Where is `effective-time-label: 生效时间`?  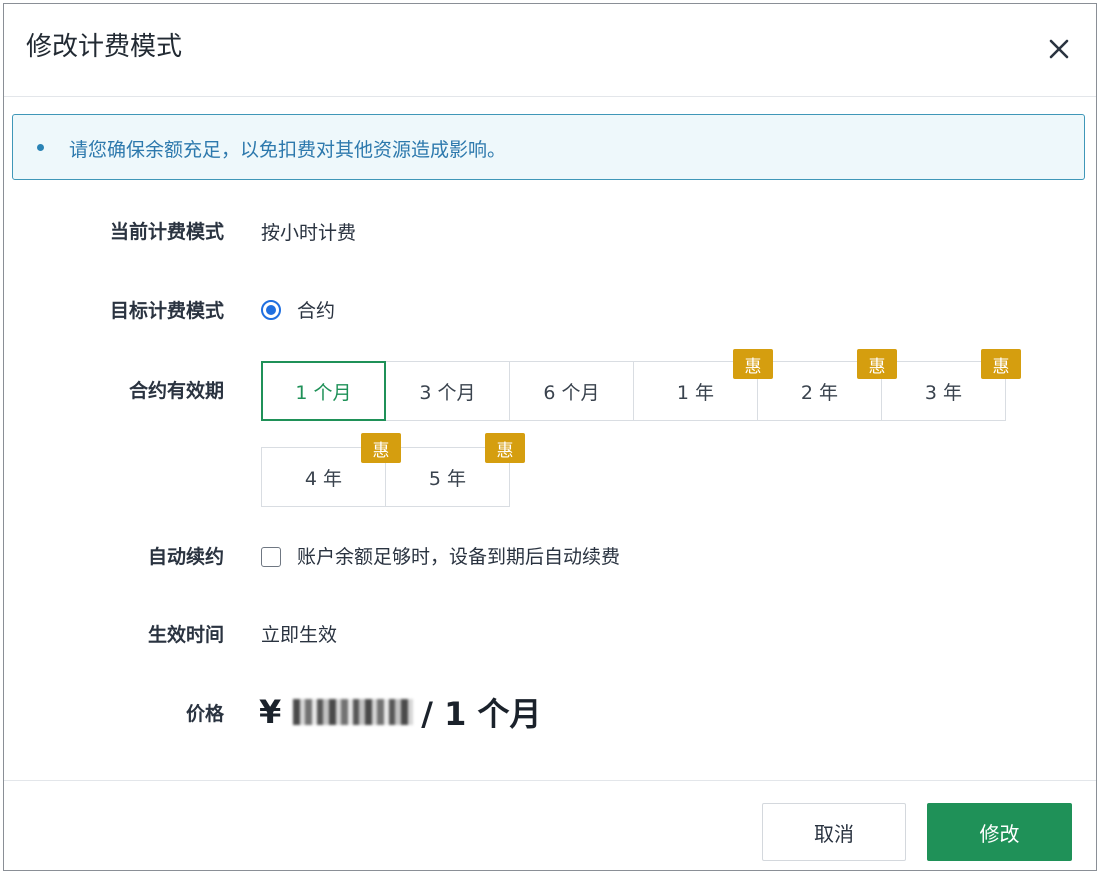 effective-time-label: 生效时间 is located at coordinates (185, 635).